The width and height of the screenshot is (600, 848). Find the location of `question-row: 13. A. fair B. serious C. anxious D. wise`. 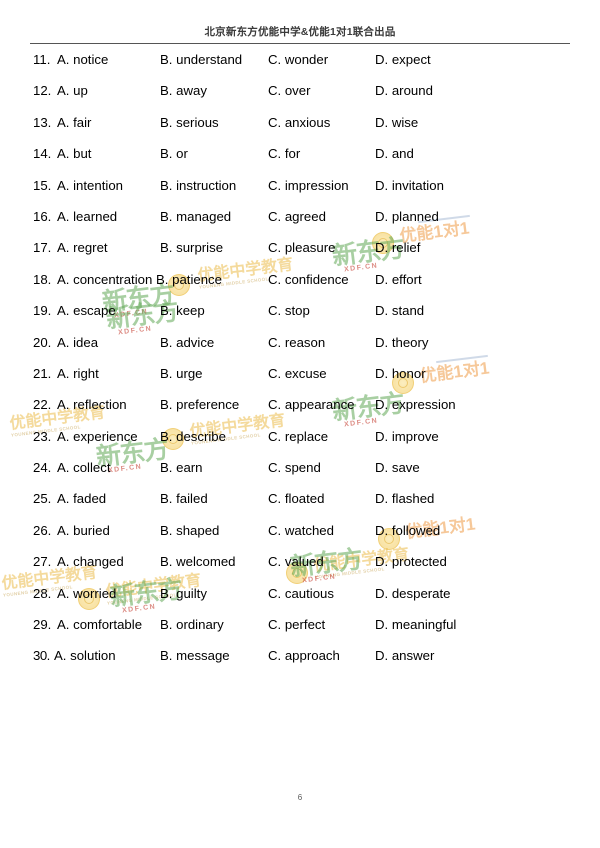

question-row: 13. A. fair B. serious C. anxious D. wise is located at coordinates (300, 130).